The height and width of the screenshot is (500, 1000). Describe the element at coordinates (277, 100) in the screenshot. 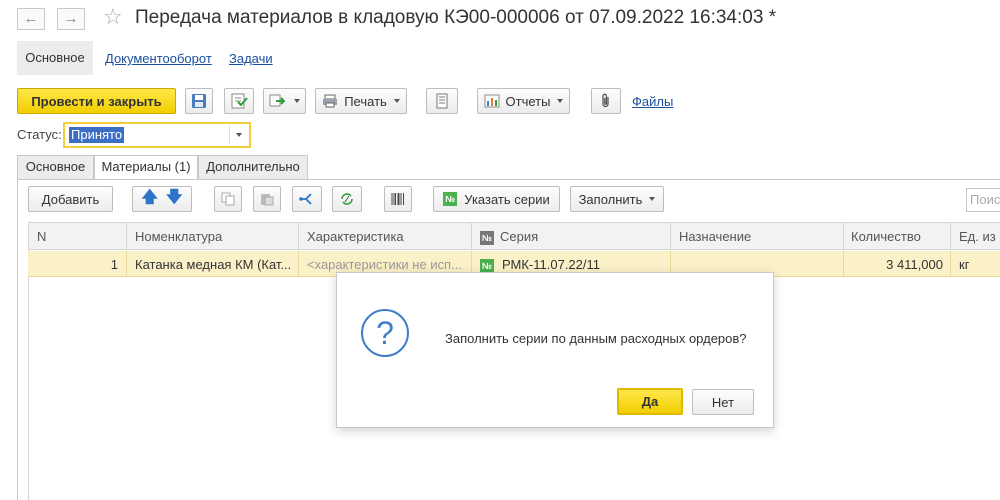

I see `create-based-icon` at that location.